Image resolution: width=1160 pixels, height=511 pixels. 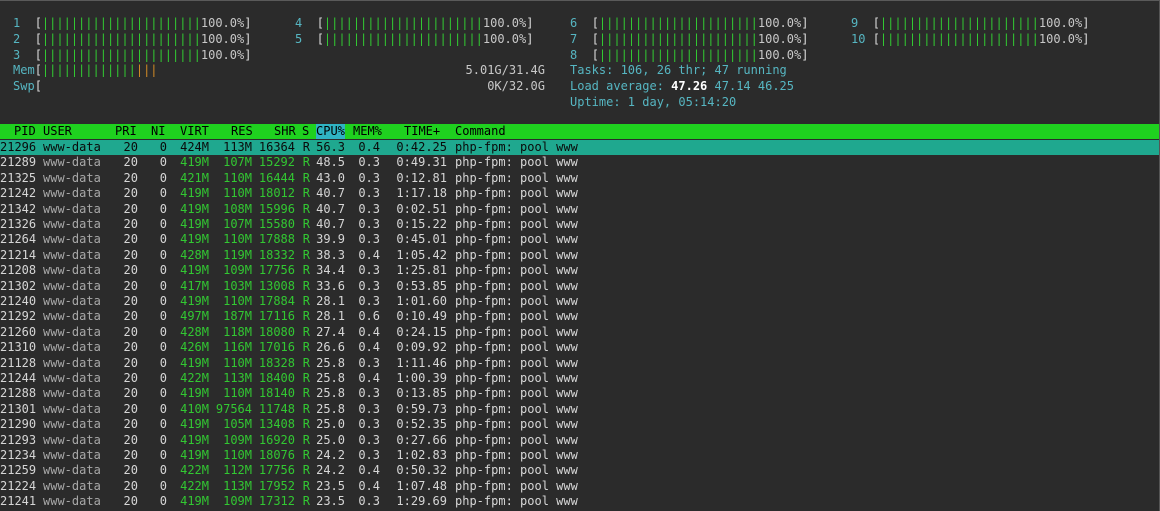 What do you see at coordinates (649, 70) in the screenshot?
I see `tasks-sep: ,` at bounding box center [649, 70].